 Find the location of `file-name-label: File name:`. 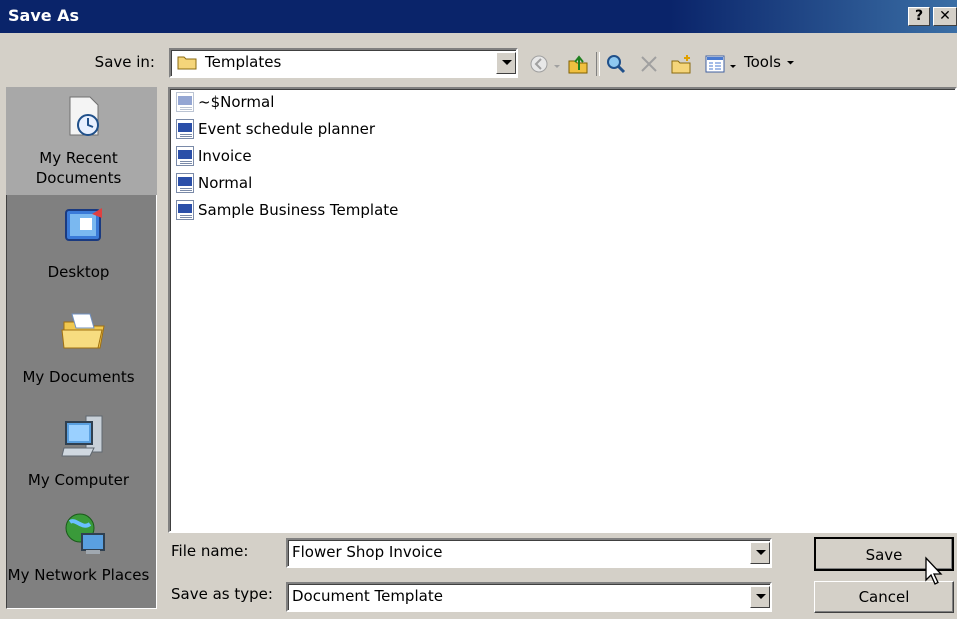

file-name-label: File name: is located at coordinates (210, 551).